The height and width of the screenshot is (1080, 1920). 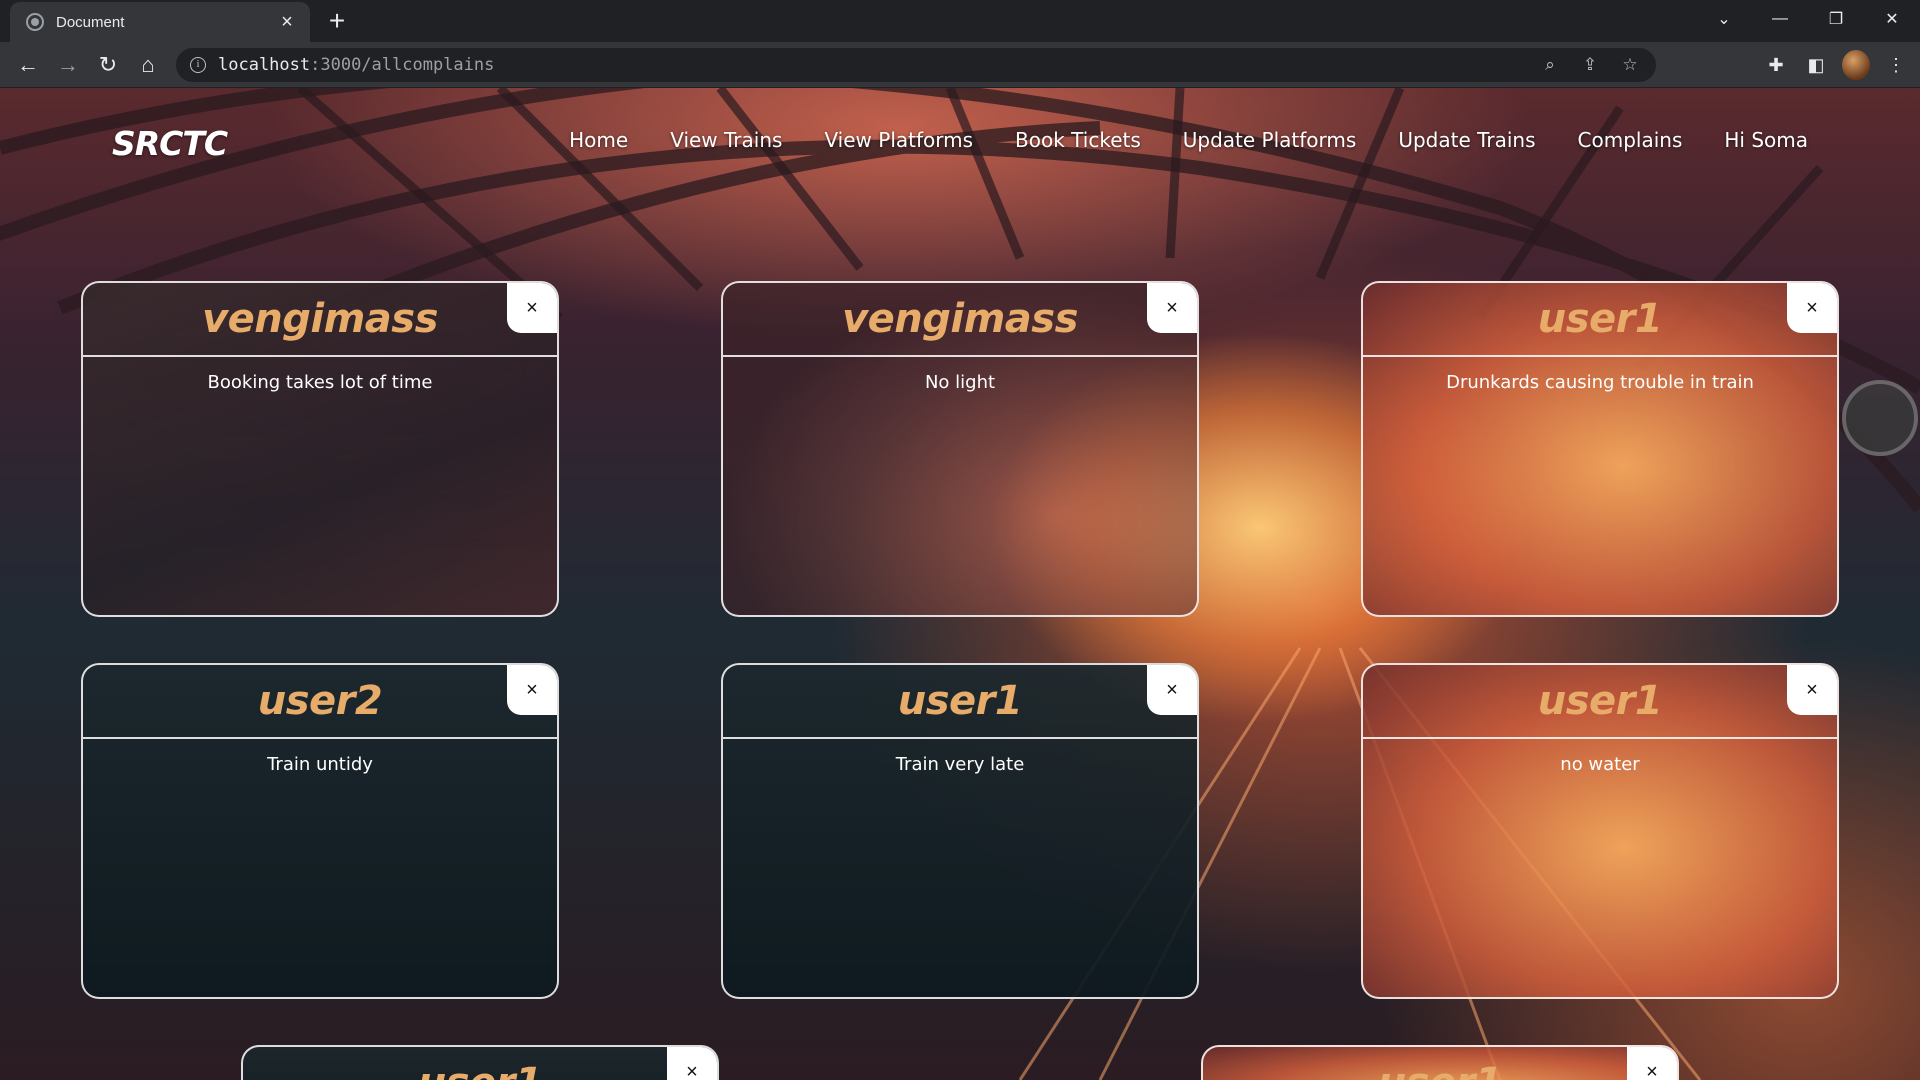 What do you see at coordinates (1836, 19) in the screenshot?
I see `restore-button: ❐` at bounding box center [1836, 19].